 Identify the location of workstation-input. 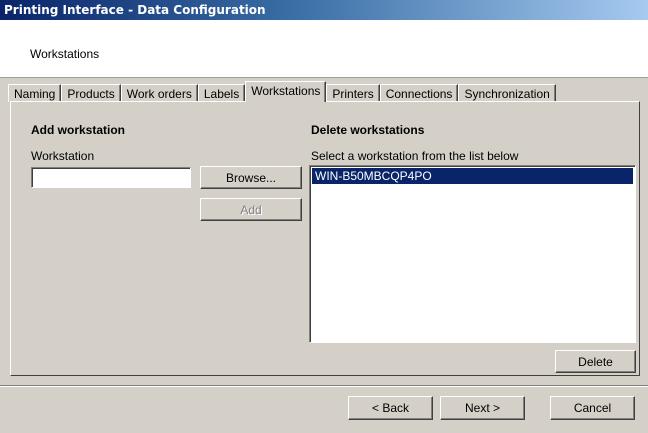
(111, 177).